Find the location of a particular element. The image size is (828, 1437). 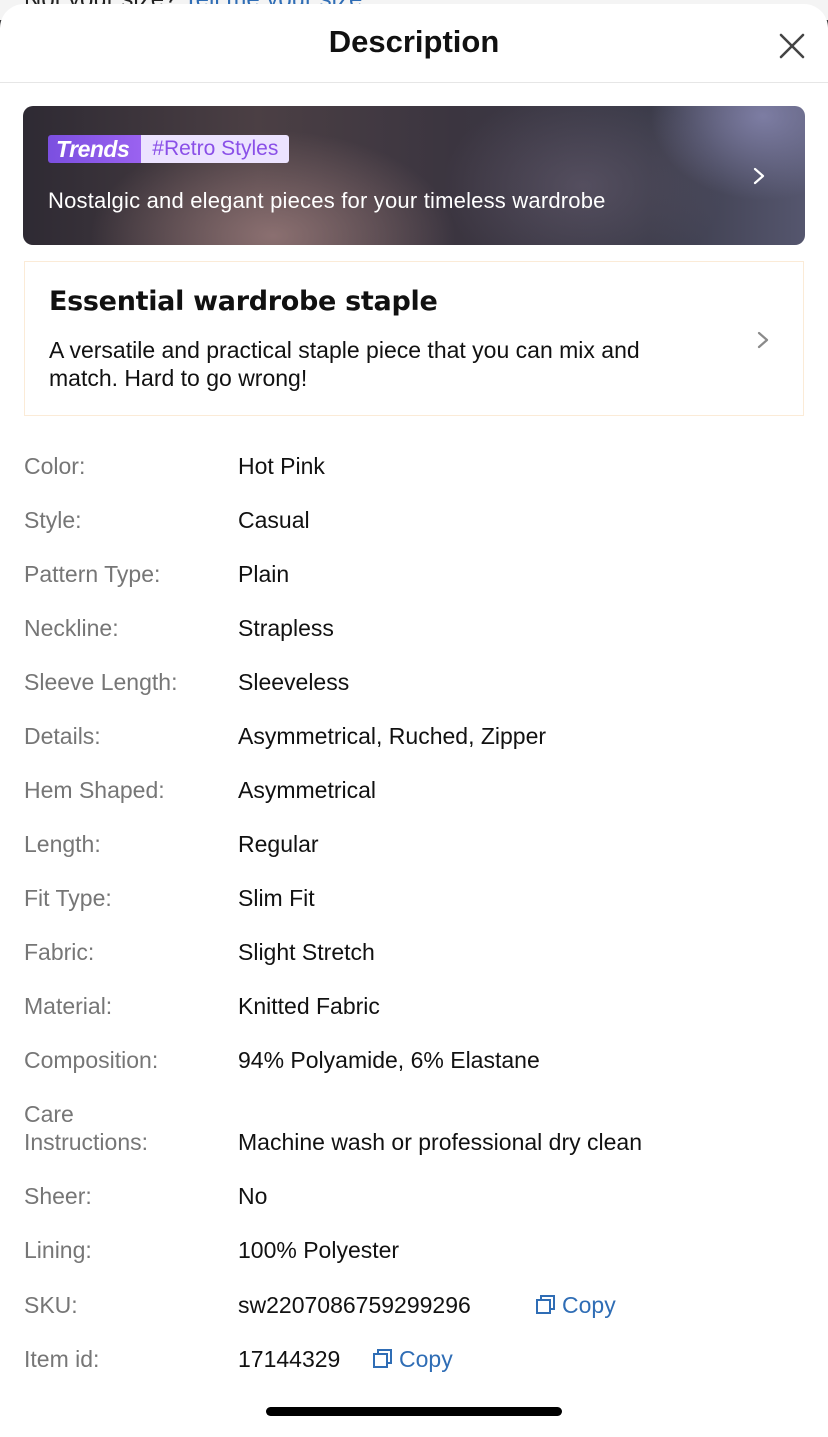

sheet-header: Description is located at coordinates (414, 43).